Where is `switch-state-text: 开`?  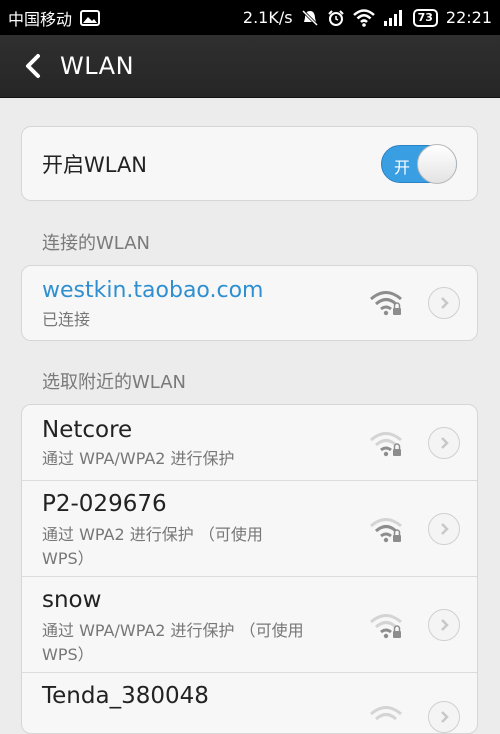 switch-state-text: 开 is located at coordinates (402, 167).